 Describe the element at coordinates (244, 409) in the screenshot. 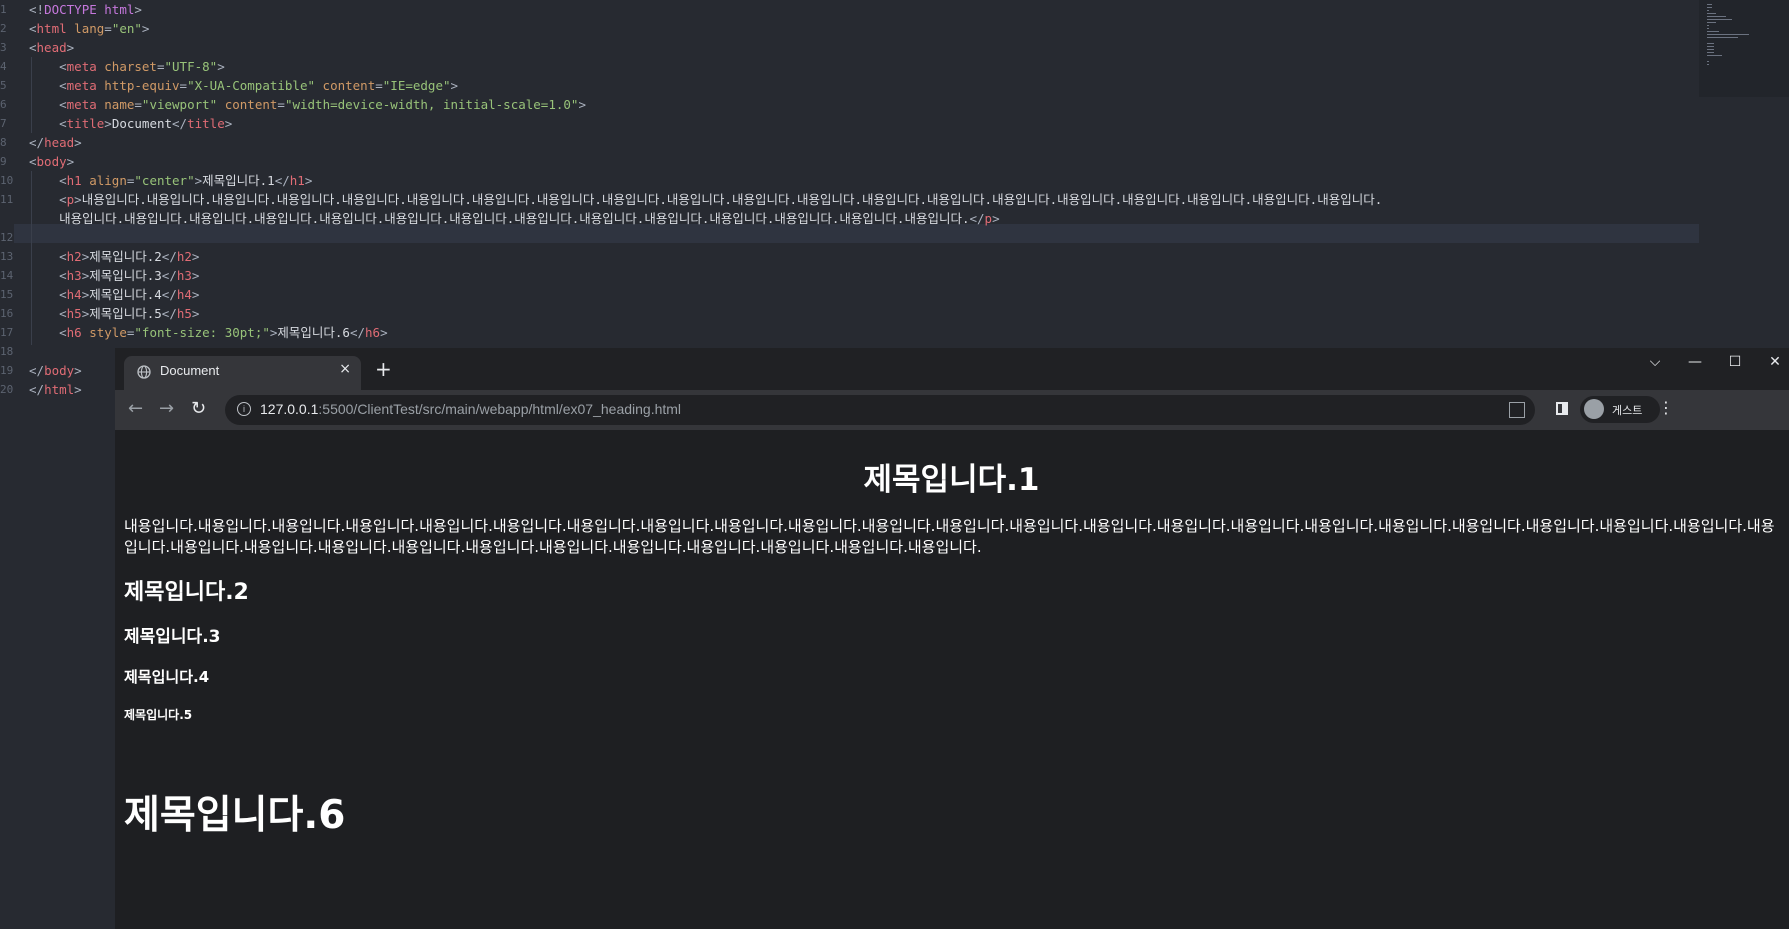

I see `site-info-icon: i` at that location.